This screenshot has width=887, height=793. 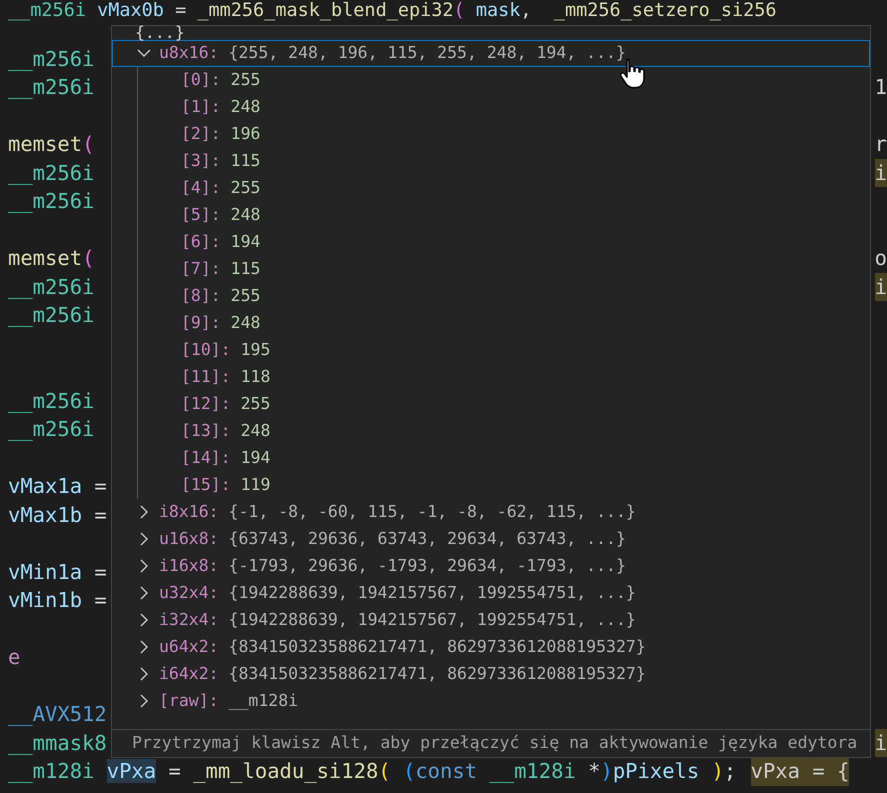 I want to click on array-element: [10]: 195, so click(x=504, y=350).